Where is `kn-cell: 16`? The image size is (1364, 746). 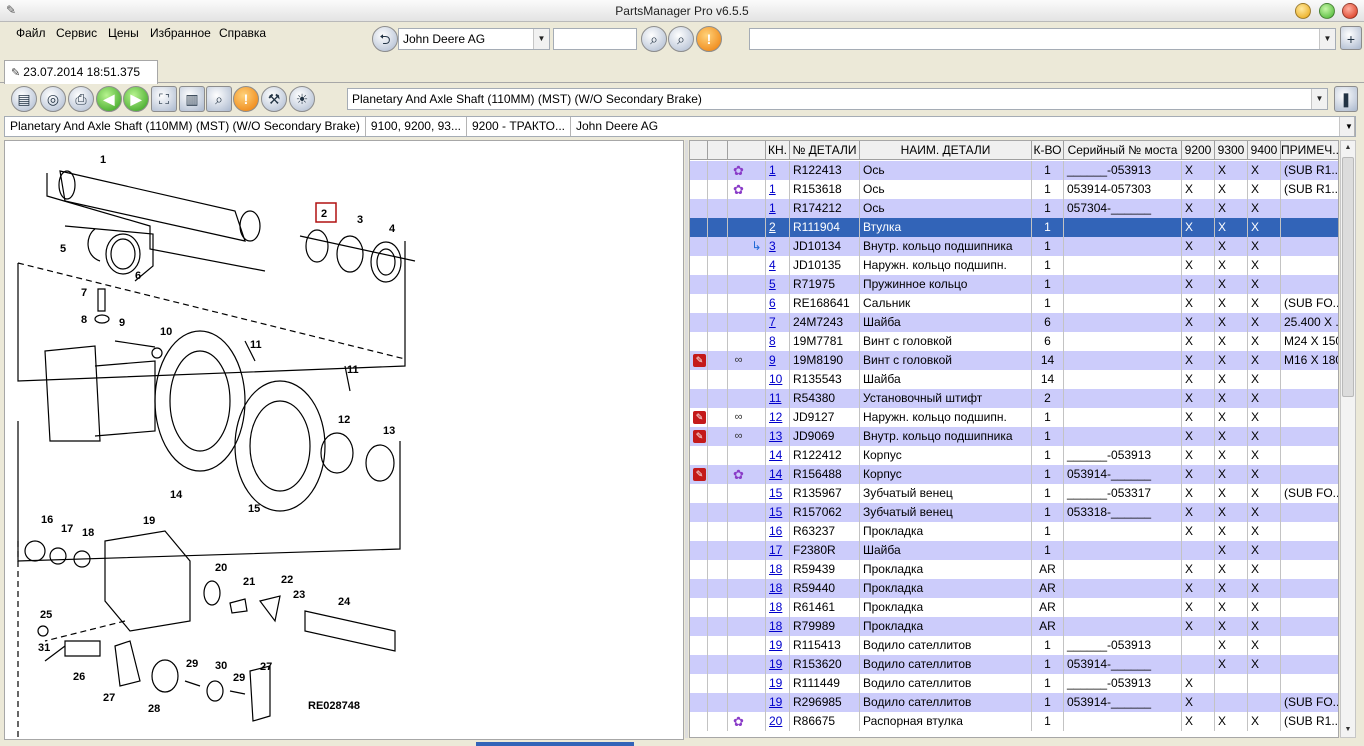
kn-cell: 16 is located at coordinates (778, 531).